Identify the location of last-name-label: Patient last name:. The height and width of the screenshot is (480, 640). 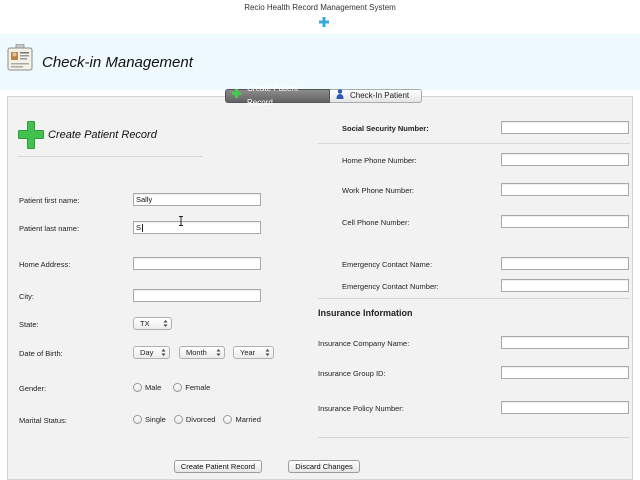
(49, 228).